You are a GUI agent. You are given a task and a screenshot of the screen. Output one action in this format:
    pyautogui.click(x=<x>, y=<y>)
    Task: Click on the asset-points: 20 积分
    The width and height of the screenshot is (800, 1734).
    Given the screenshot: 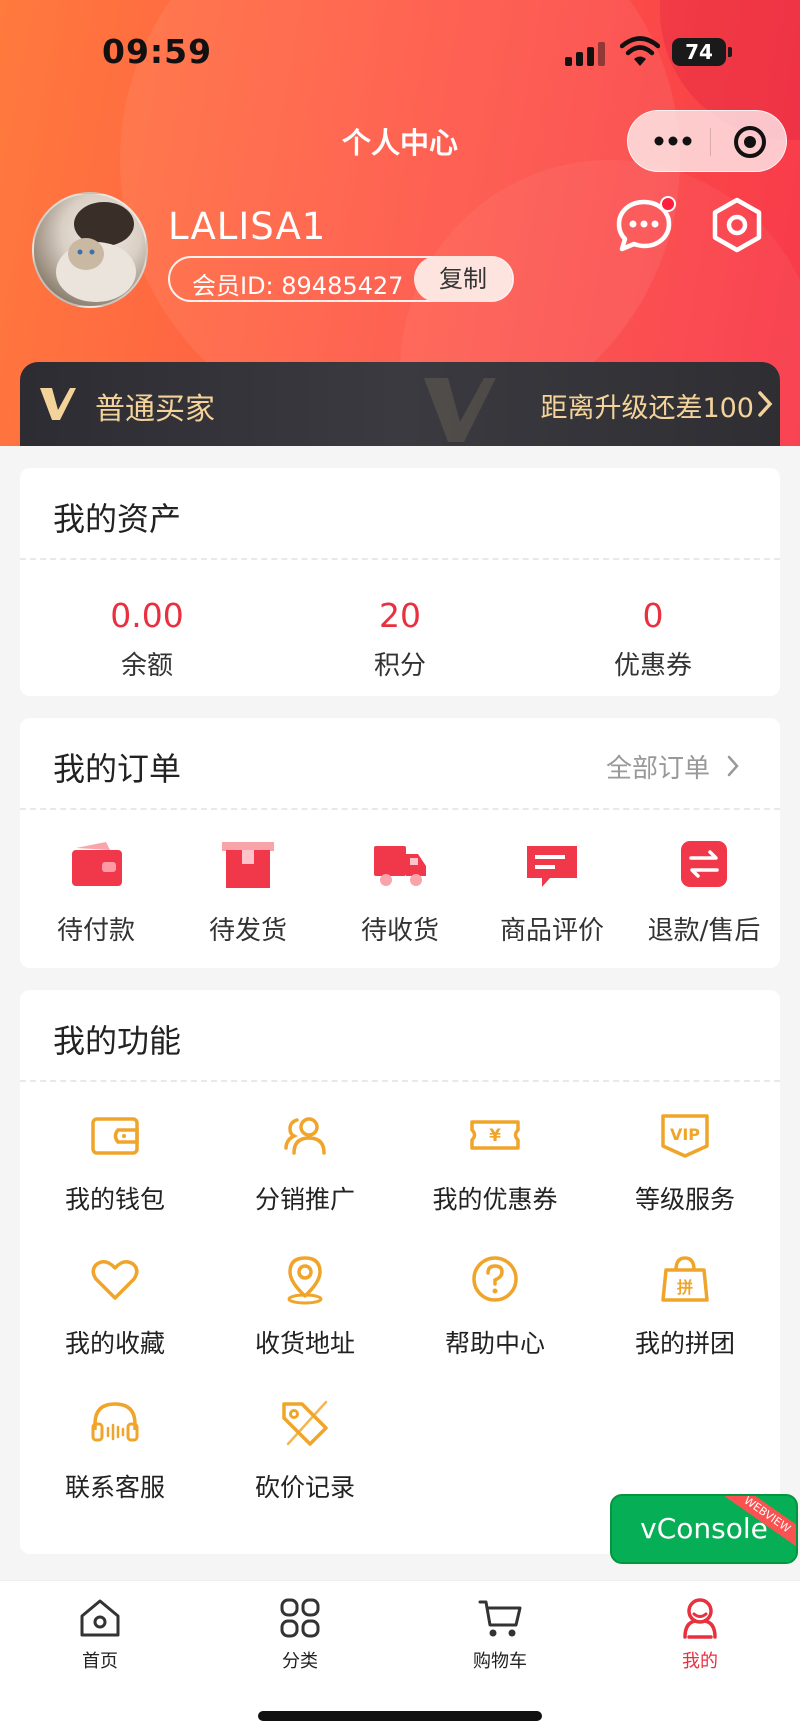 What is the action you would take?
    pyautogui.click(x=400, y=639)
    